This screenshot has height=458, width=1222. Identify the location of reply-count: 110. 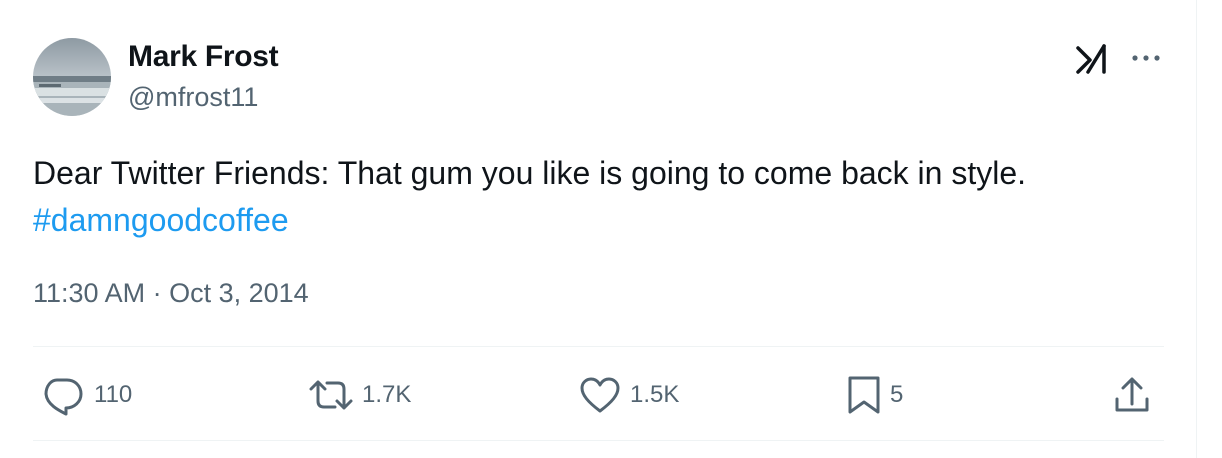
(113, 394).